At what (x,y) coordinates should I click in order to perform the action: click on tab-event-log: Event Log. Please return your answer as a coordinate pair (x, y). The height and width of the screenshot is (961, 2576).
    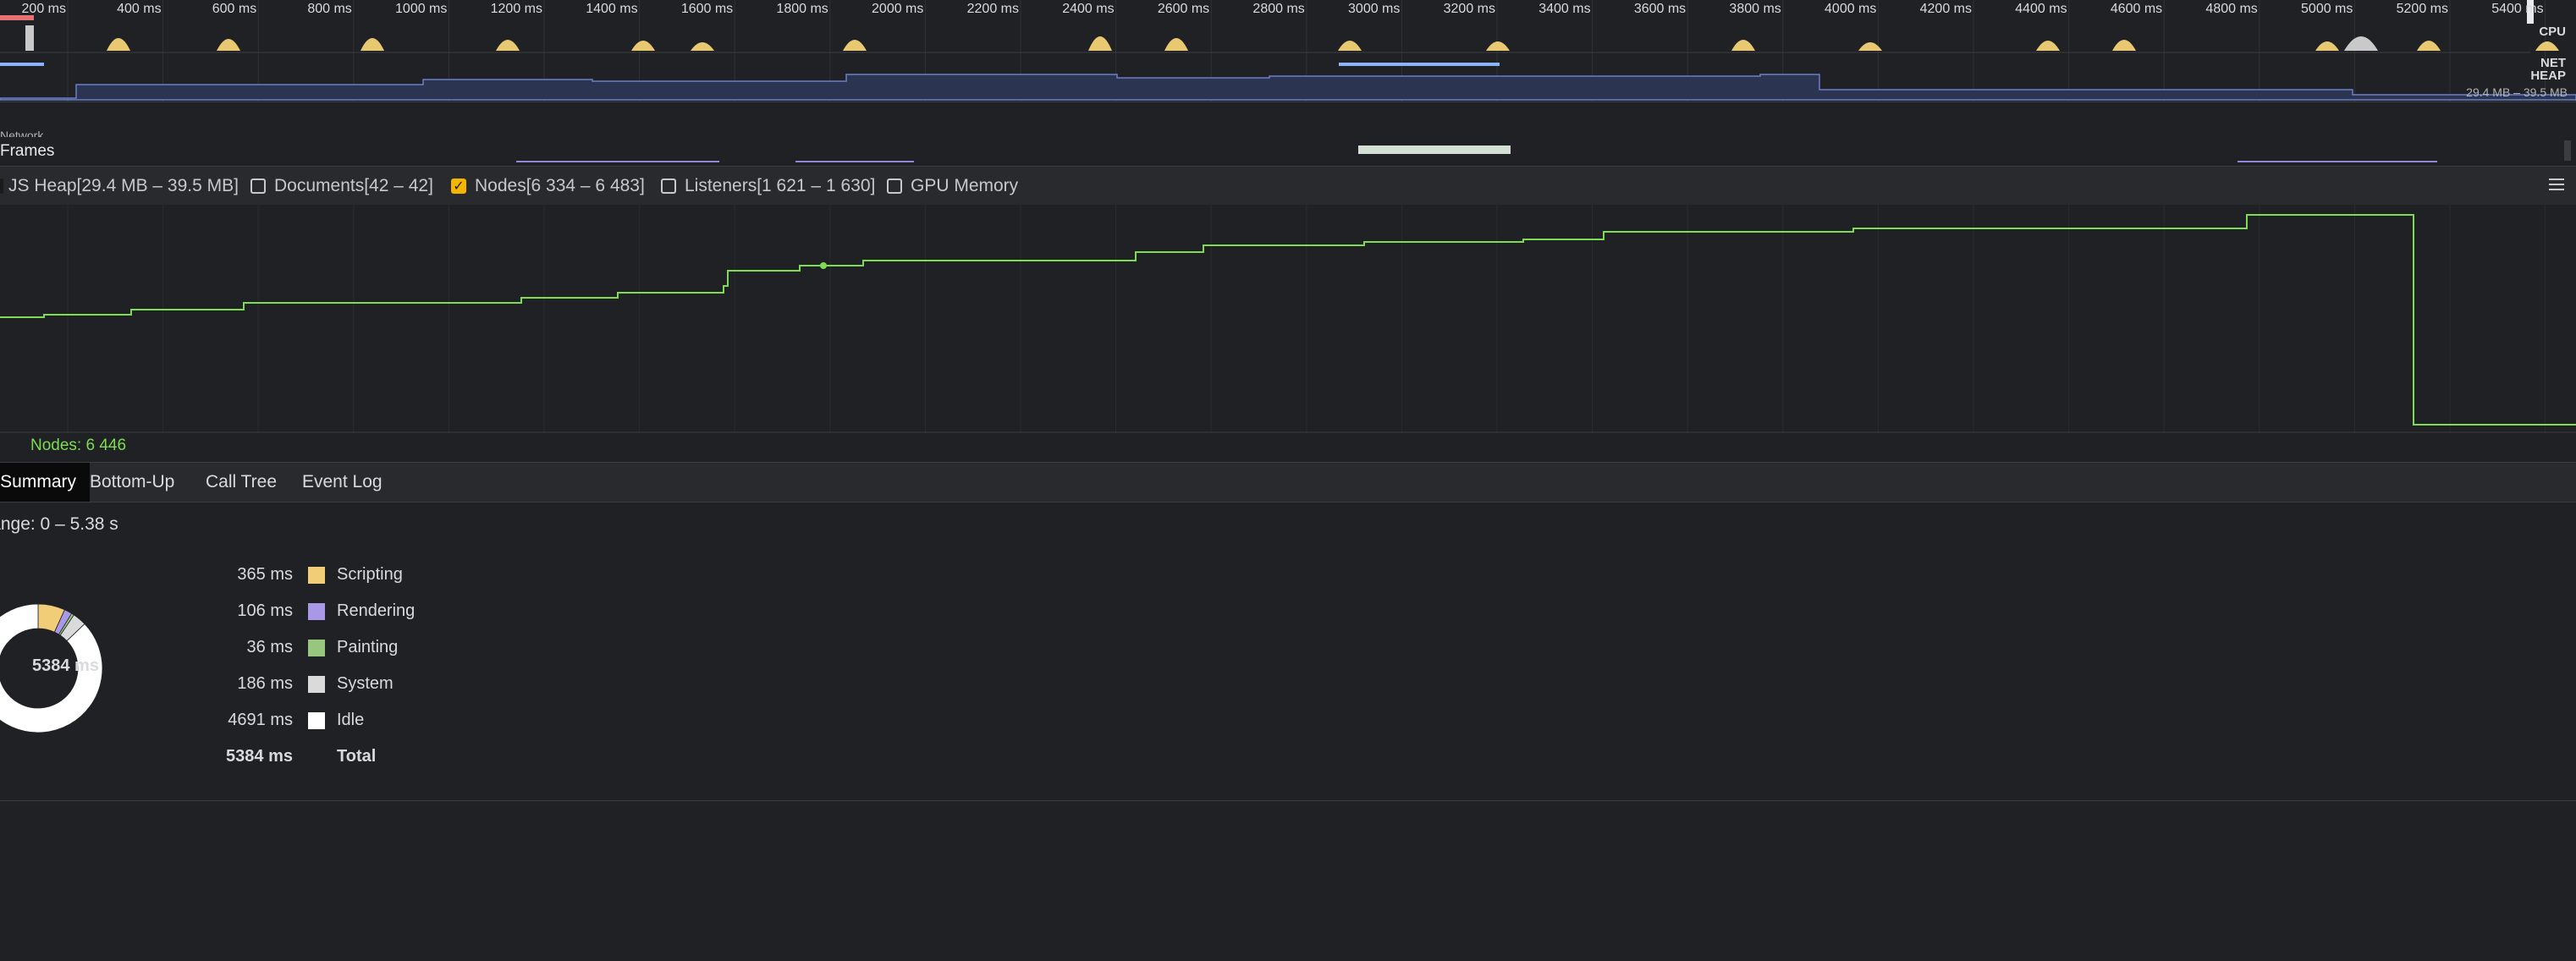
    Looking at the image, I should click on (342, 483).